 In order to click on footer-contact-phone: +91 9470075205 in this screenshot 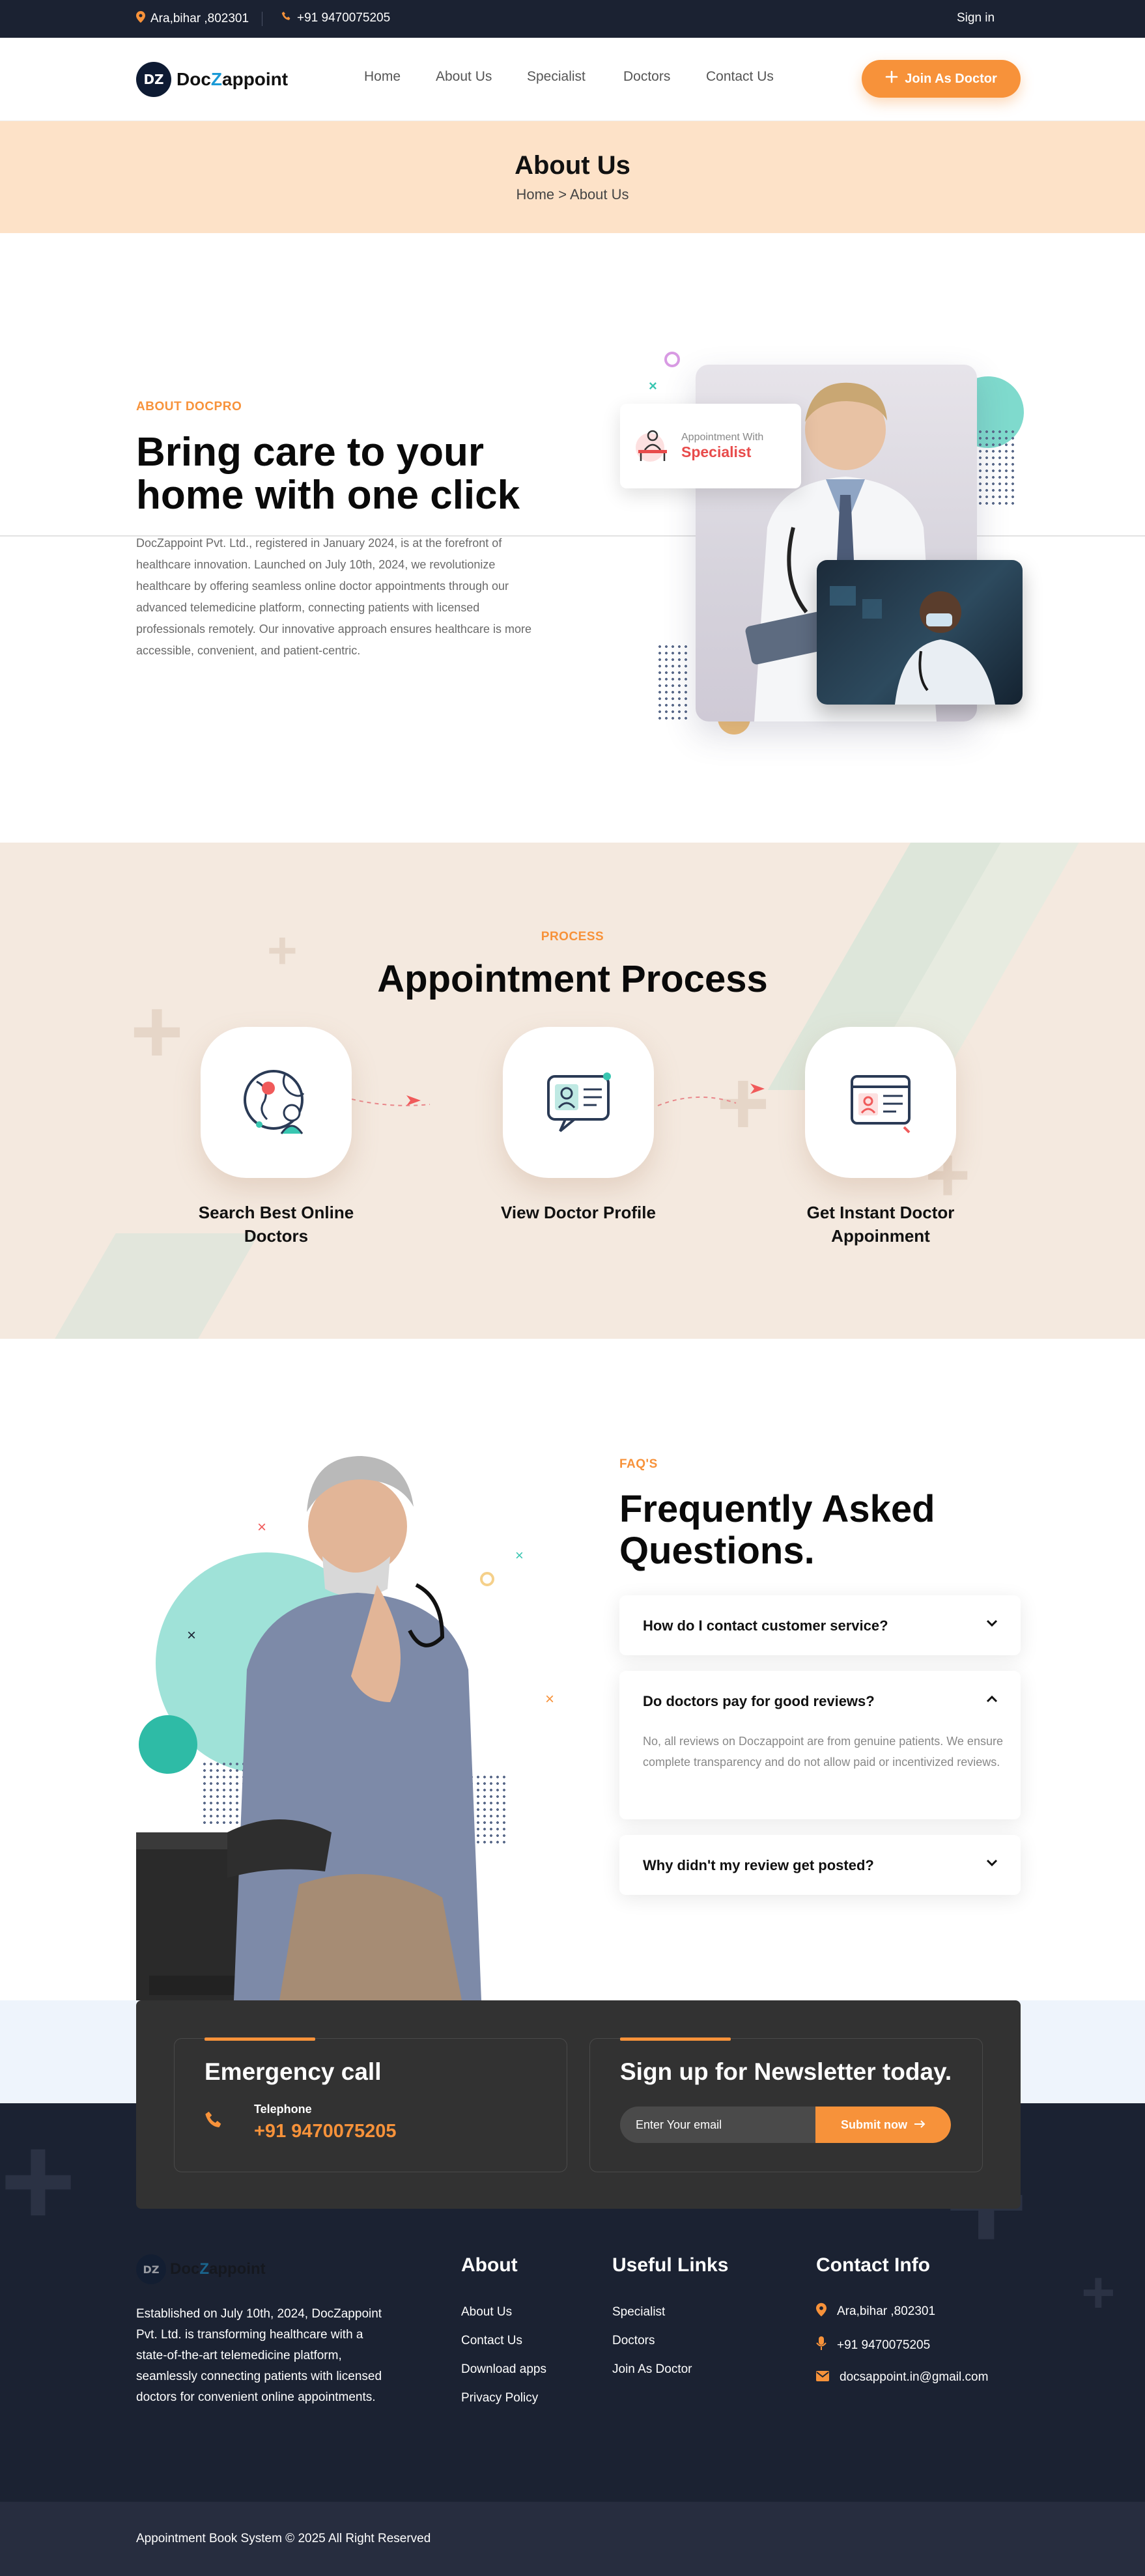, I will do `click(873, 2345)`.